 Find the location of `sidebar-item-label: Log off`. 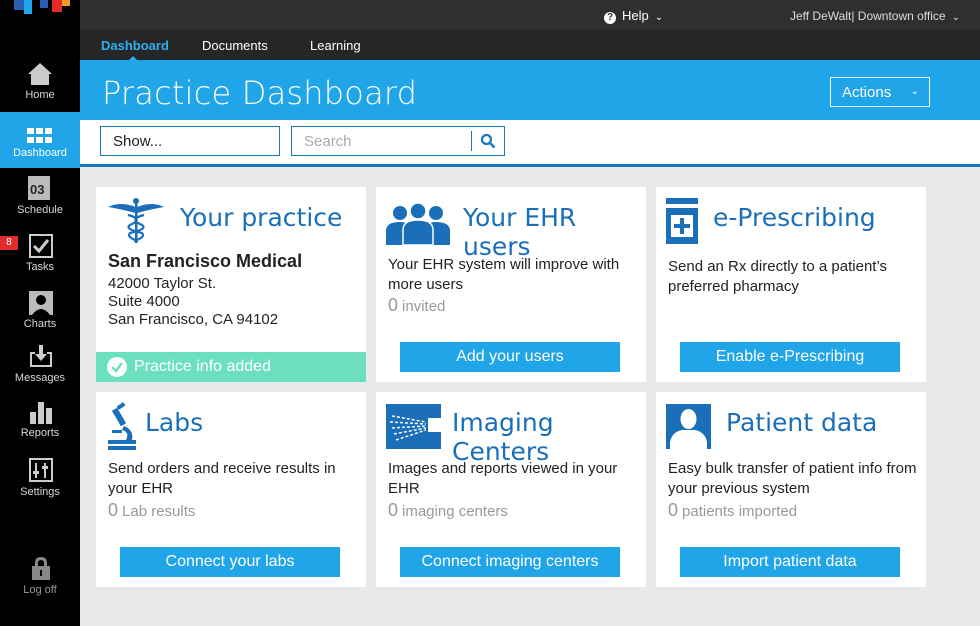

sidebar-item-label: Log off is located at coordinates (40, 590).